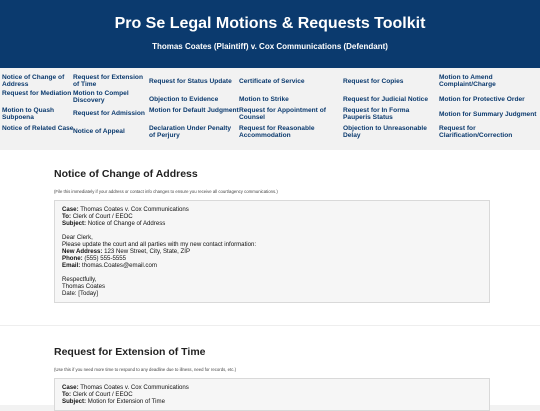 This screenshot has width=540, height=411. I want to click on subject-line: Subject: Motion for Extension of Time, so click(113, 401).